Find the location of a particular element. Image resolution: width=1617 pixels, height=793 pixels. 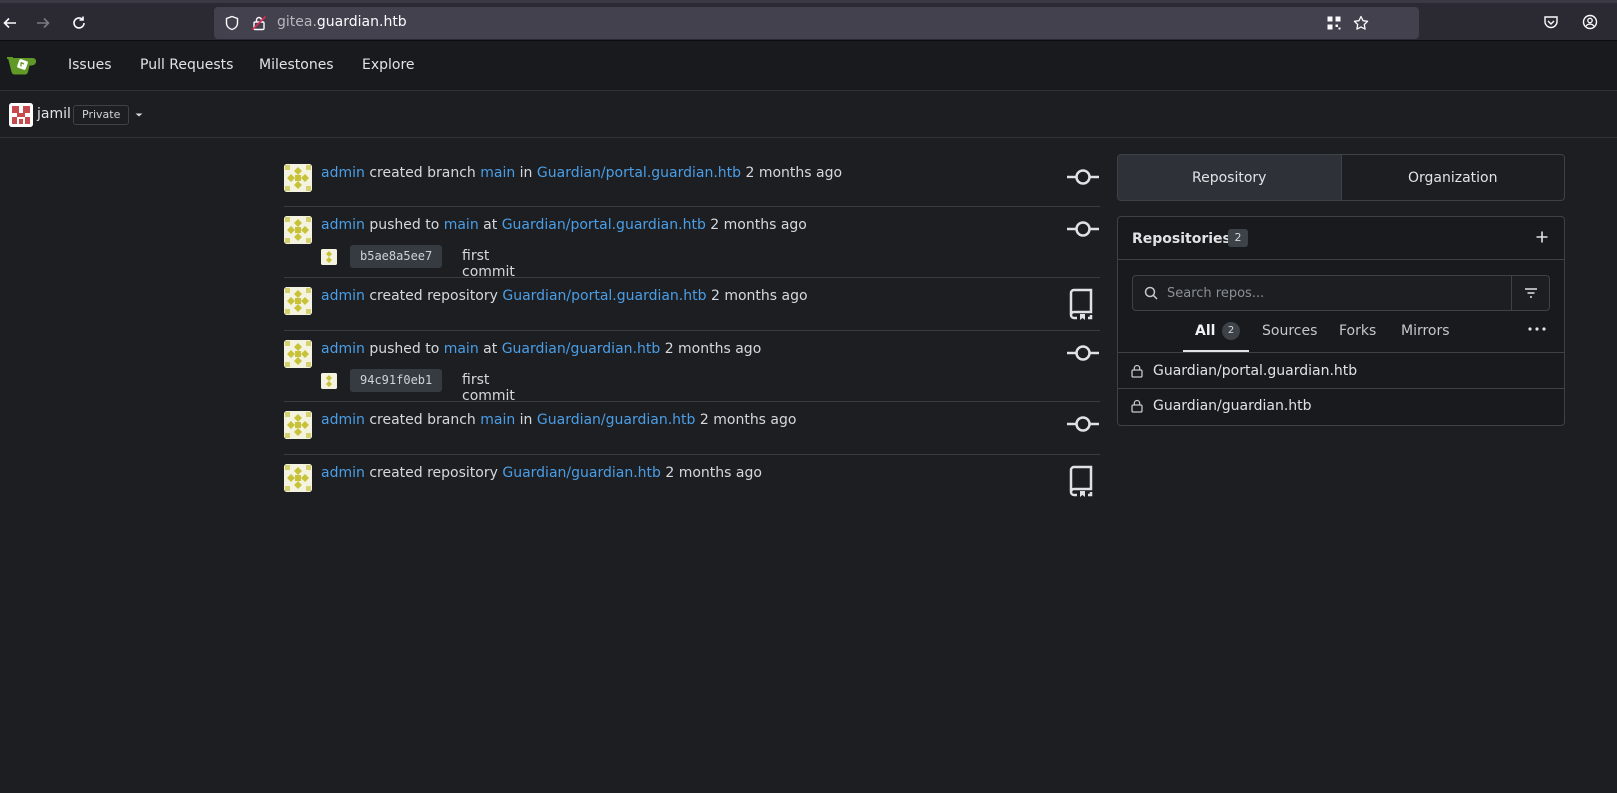

url-text: gitea.guardian.htb is located at coordinates (342, 22).